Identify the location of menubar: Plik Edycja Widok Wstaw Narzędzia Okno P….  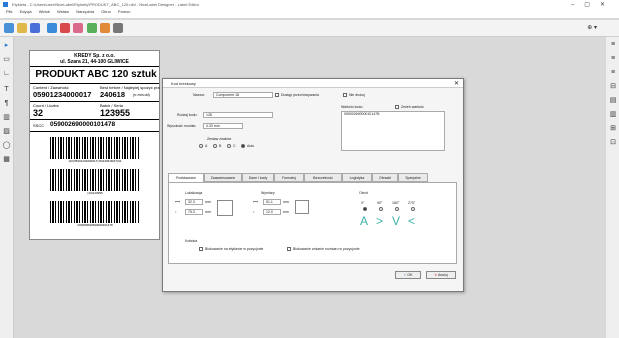
(309, 13).